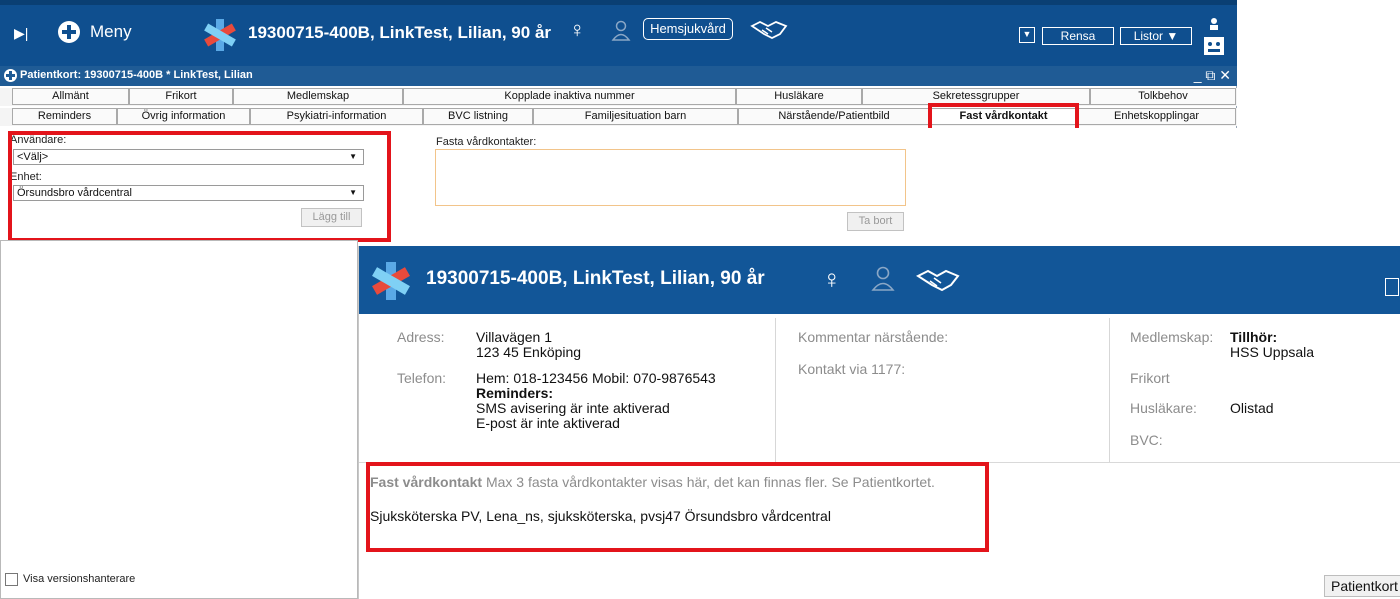 Image resolution: width=1400 pixels, height=599 pixels. I want to click on listor-button: Listor ▼, so click(1156, 36).